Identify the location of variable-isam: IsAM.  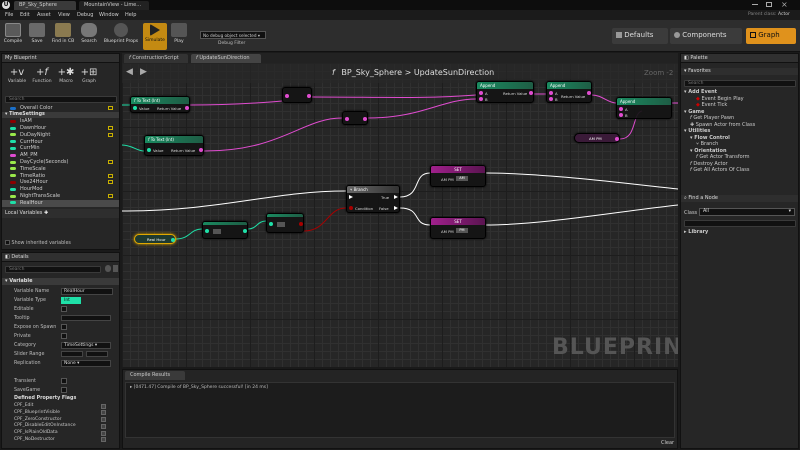
(60, 121).